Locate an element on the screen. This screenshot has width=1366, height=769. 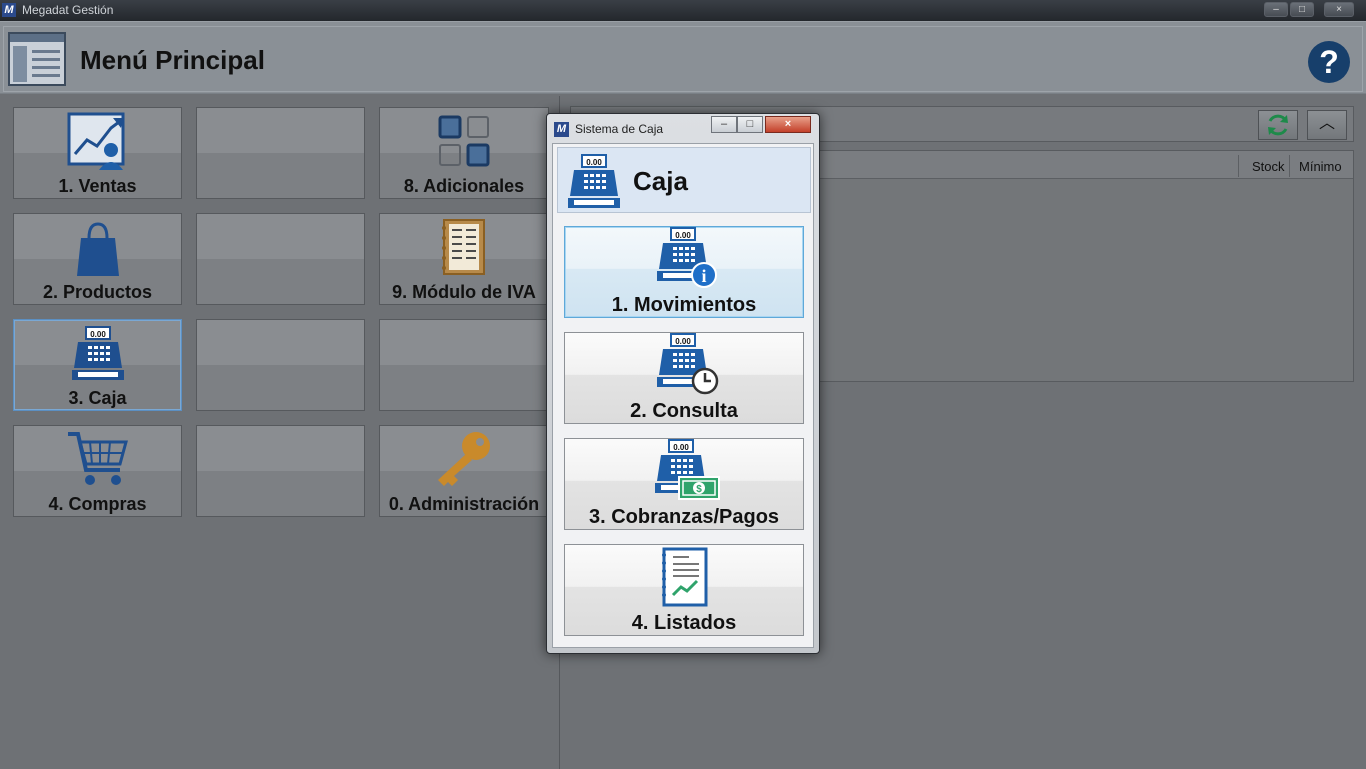
listados-button: 4. Listados is located at coordinates (684, 590).